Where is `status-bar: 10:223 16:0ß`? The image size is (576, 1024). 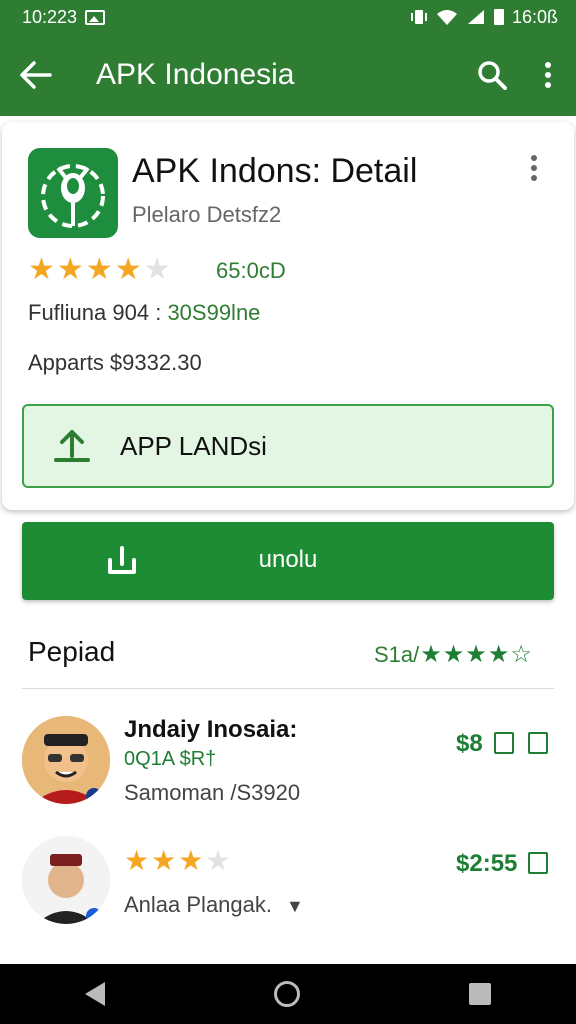
status-bar: 10:223 16:0ß is located at coordinates (288, 17).